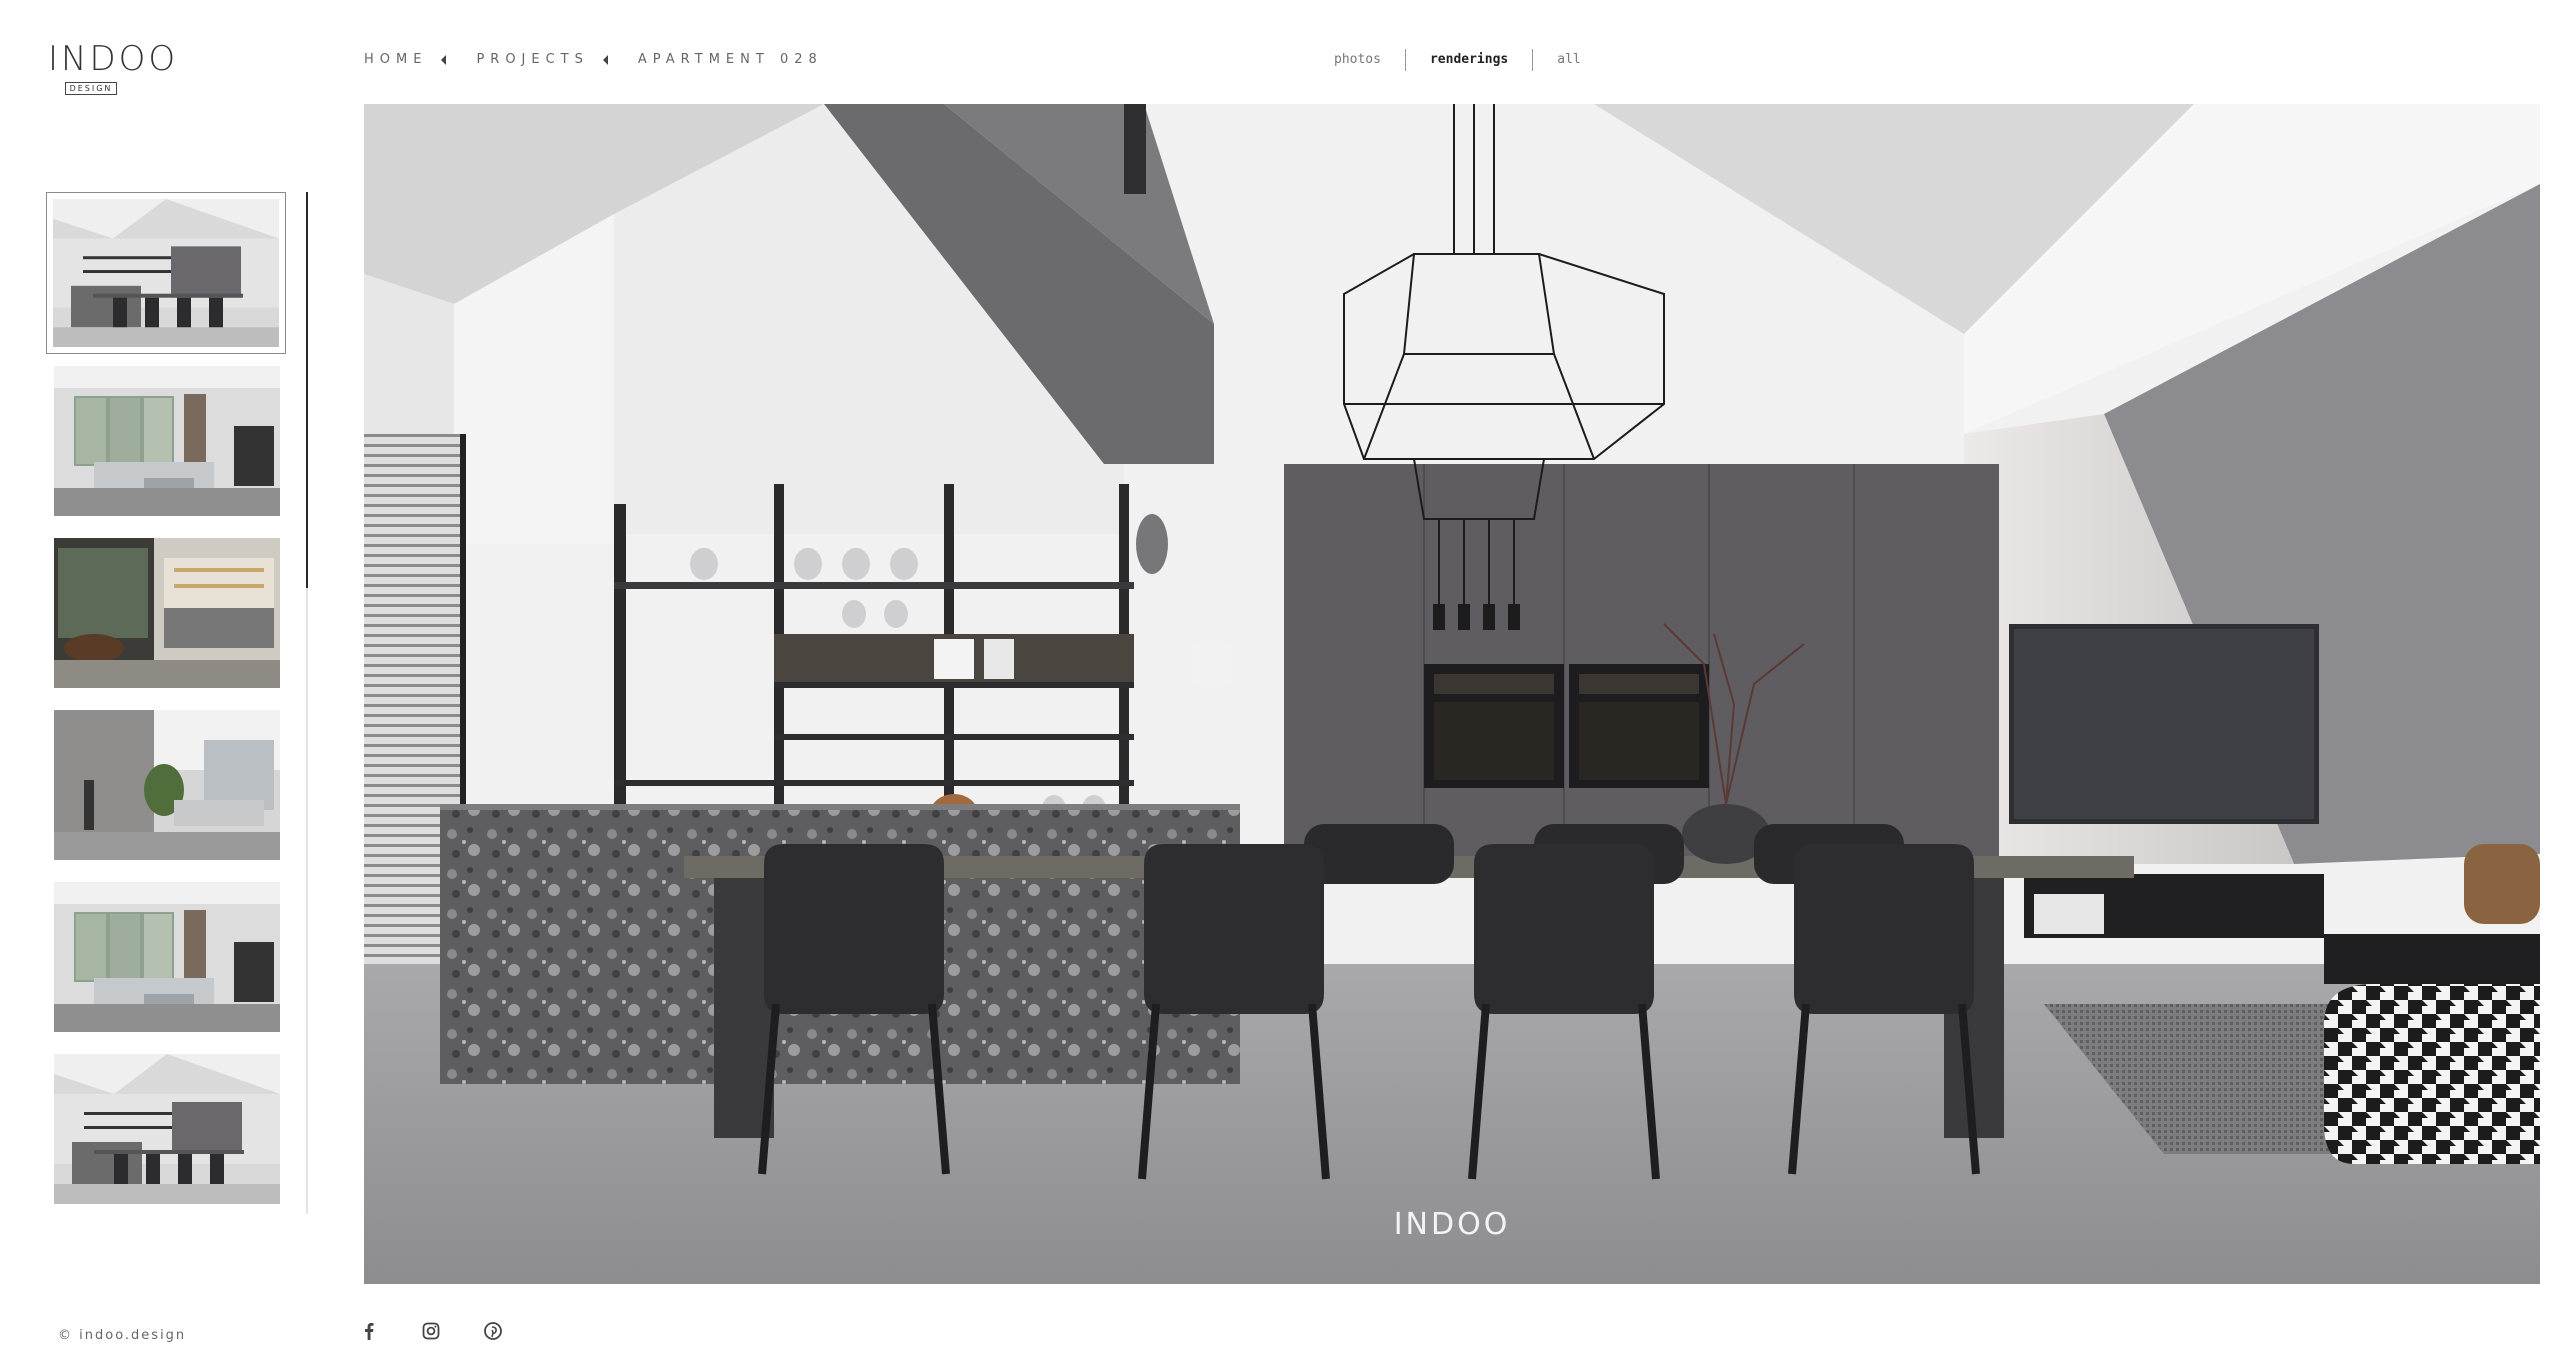  I want to click on breadcrumb-current-project: APARTMENT 028, so click(730, 59).